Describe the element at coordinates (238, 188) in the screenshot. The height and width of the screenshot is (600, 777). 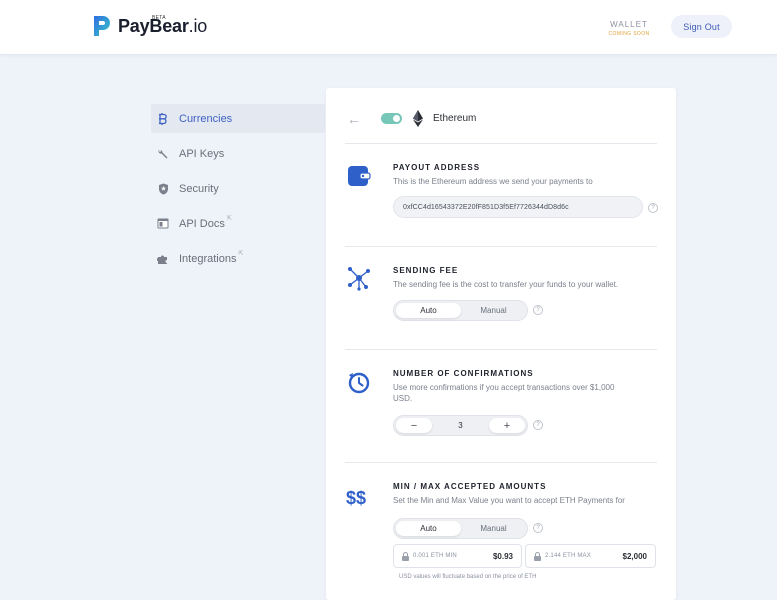
I see `sidebar-item-security: Security` at that location.